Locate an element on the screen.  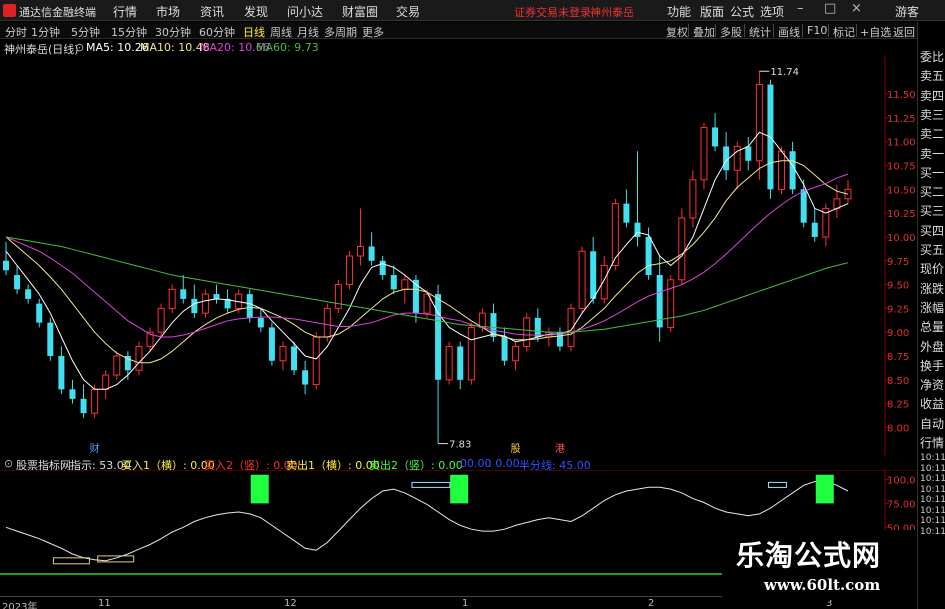
tool-diejia: 叠加 is located at coordinates (704, 32).